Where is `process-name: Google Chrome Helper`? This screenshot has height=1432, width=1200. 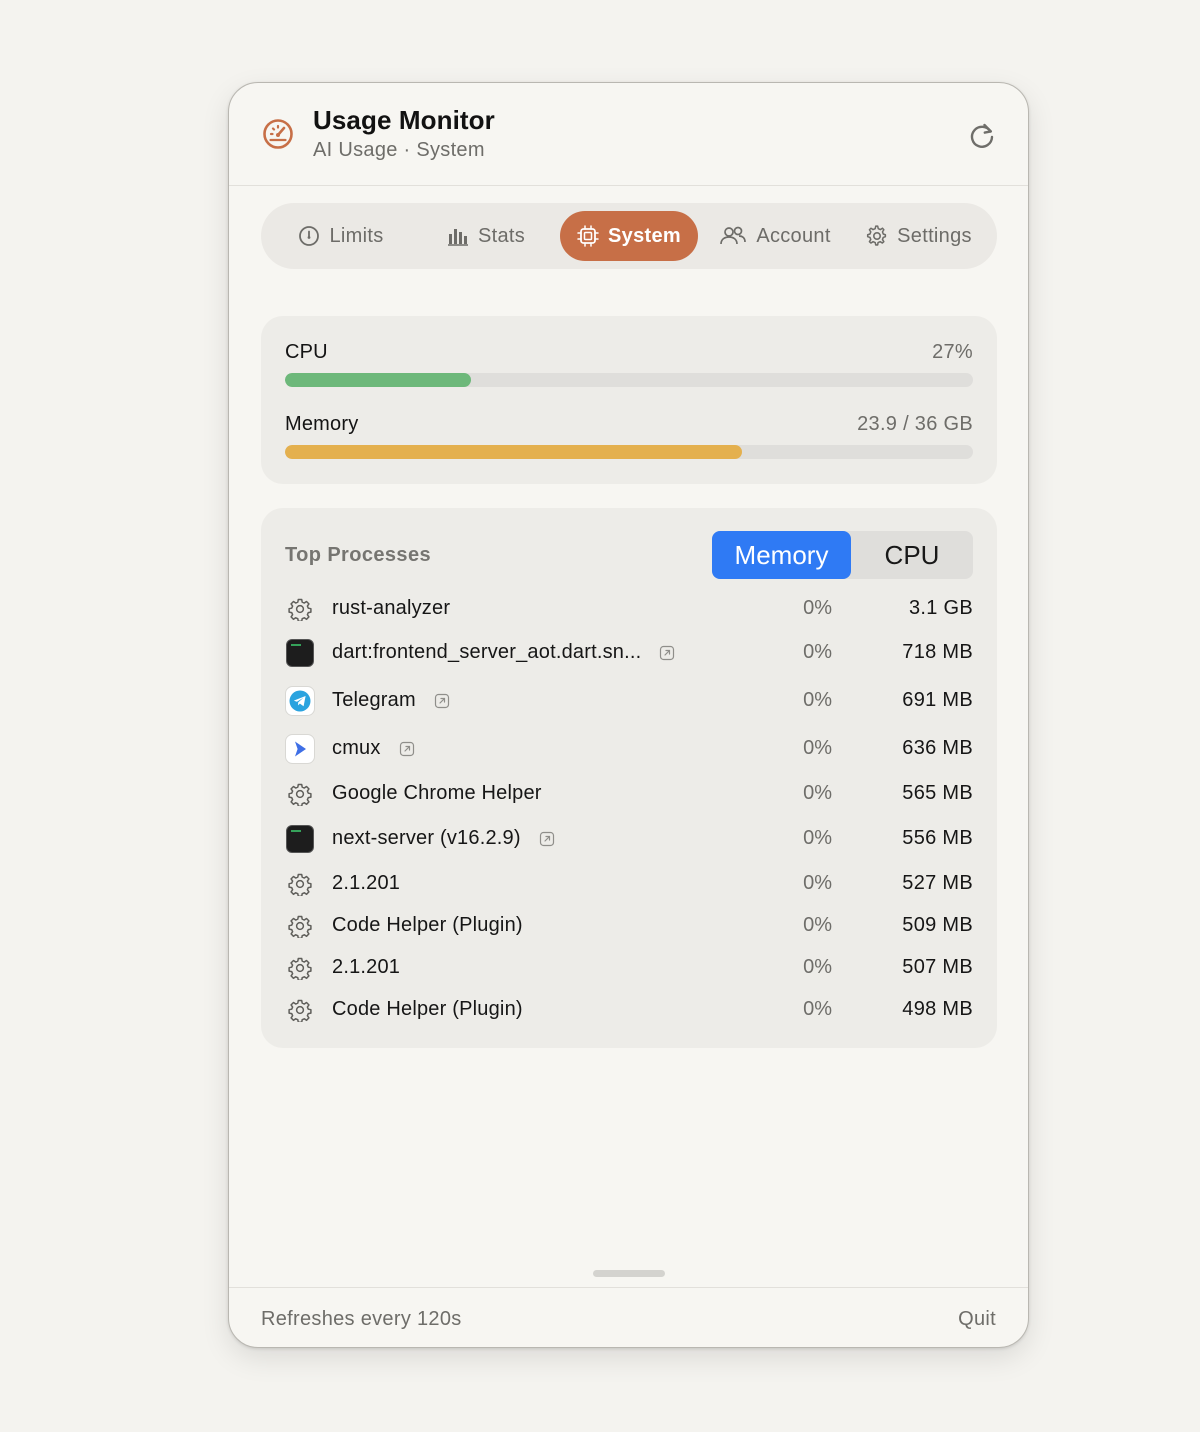
process-name: Google Chrome Helper is located at coordinates (437, 793).